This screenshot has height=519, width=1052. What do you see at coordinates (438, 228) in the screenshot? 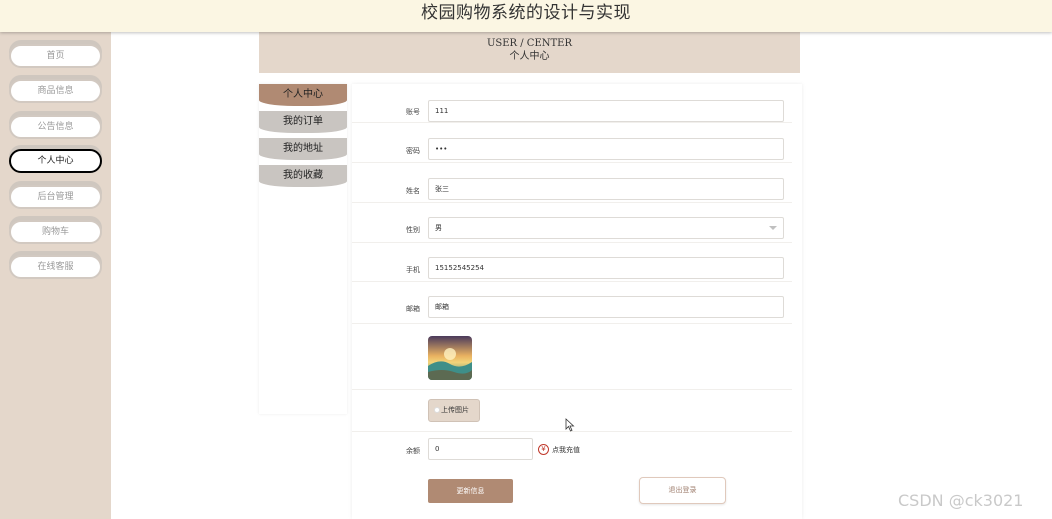
I see `gender-value: 男` at bounding box center [438, 228].